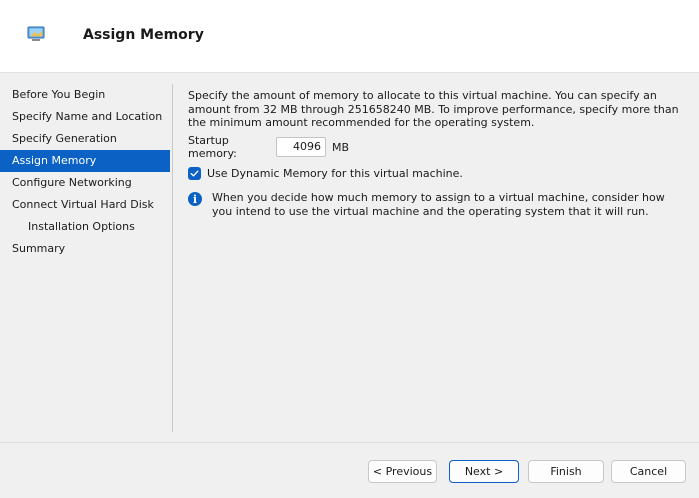 The height and width of the screenshot is (498, 699). What do you see at coordinates (349, 442) in the screenshot?
I see `footer-divider` at bounding box center [349, 442].